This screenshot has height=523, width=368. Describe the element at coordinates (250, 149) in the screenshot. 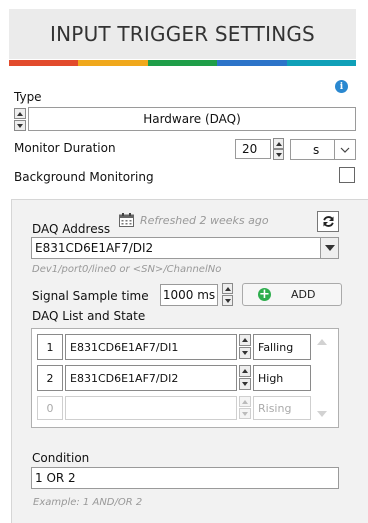

I see `monitor-duration-value: 20` at that location.